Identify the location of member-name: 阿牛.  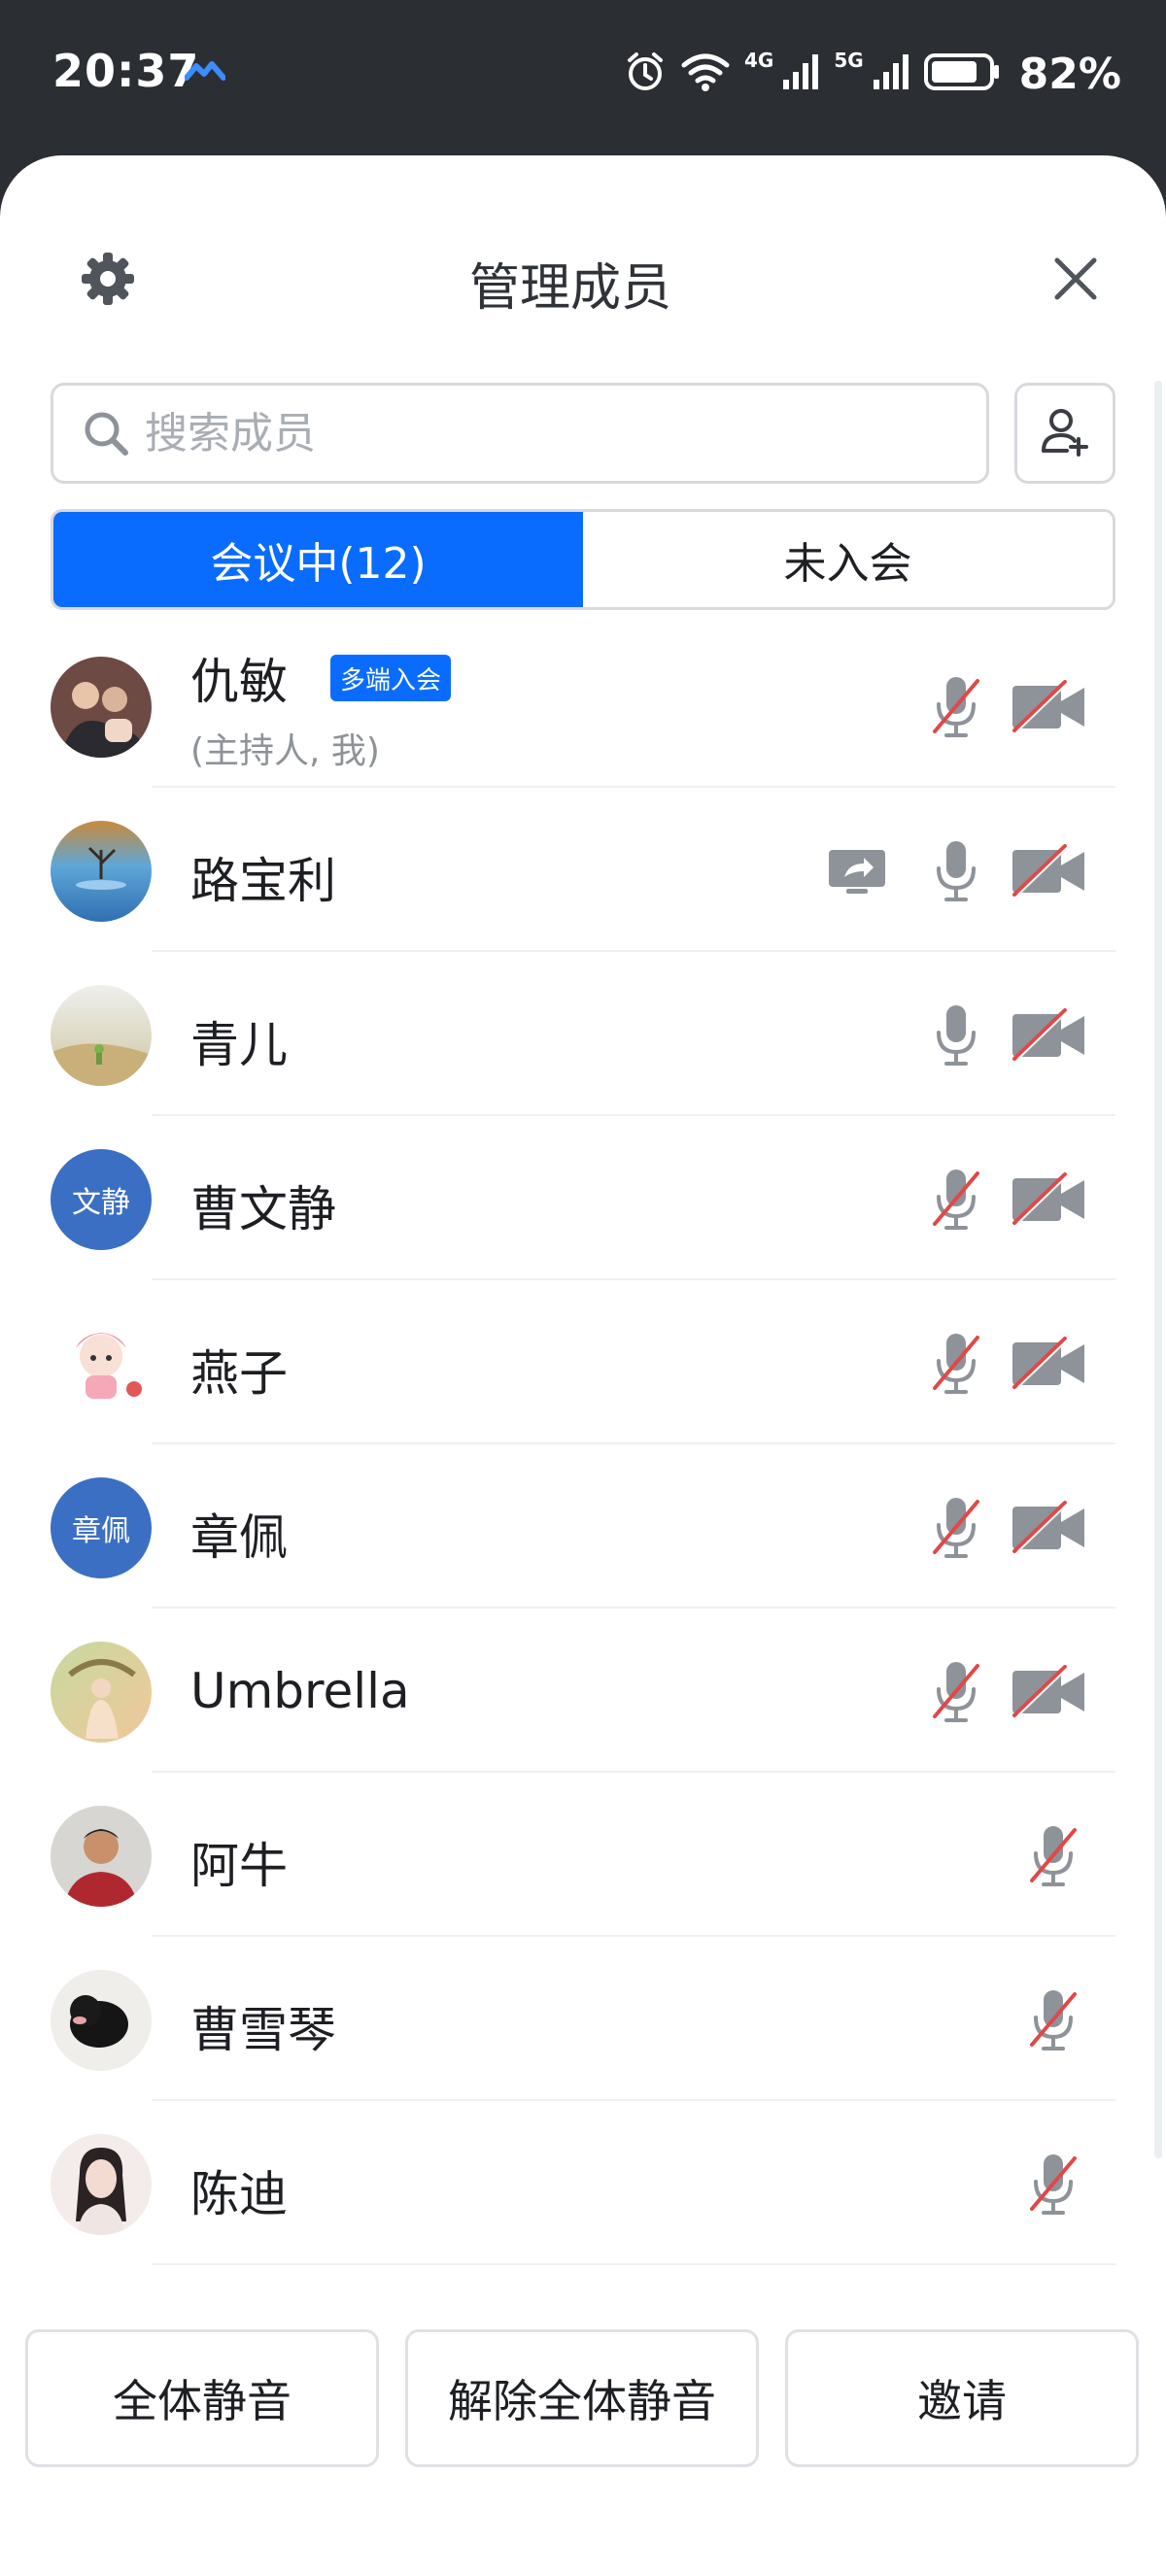
(239, 1866).